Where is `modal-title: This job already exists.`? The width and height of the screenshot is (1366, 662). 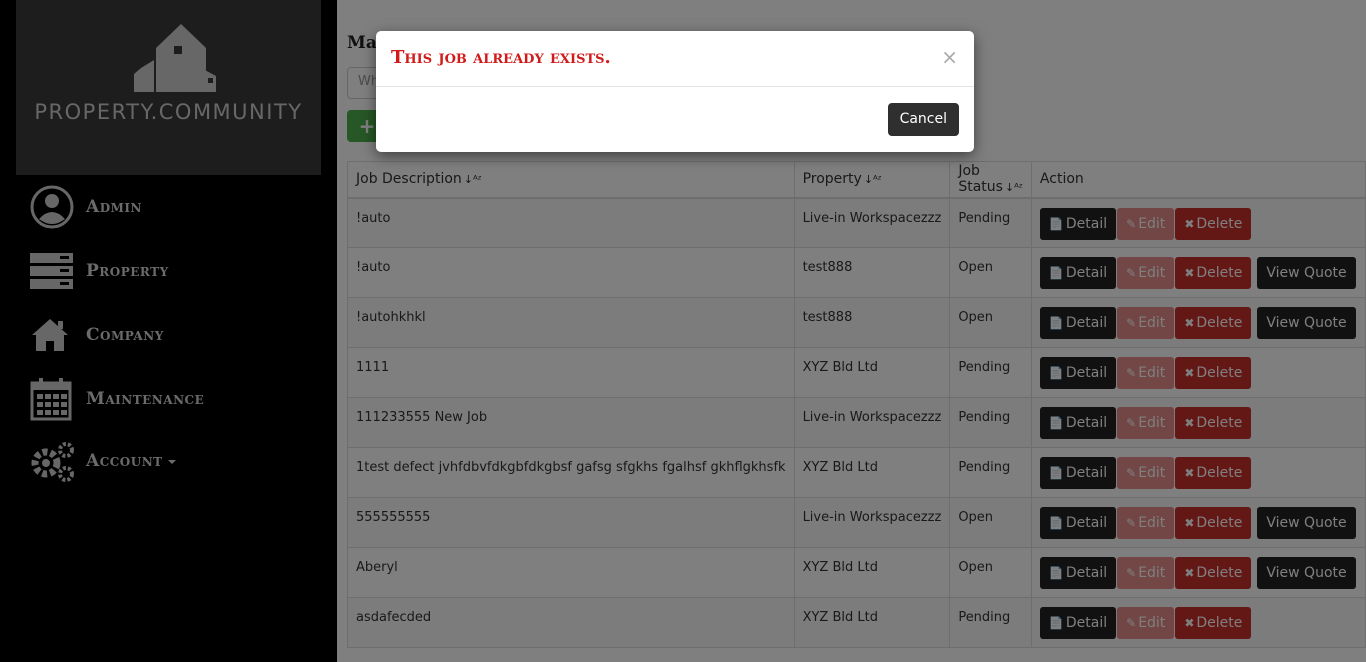
modal-title: This job already exists. is located at coordinates (501, 57).